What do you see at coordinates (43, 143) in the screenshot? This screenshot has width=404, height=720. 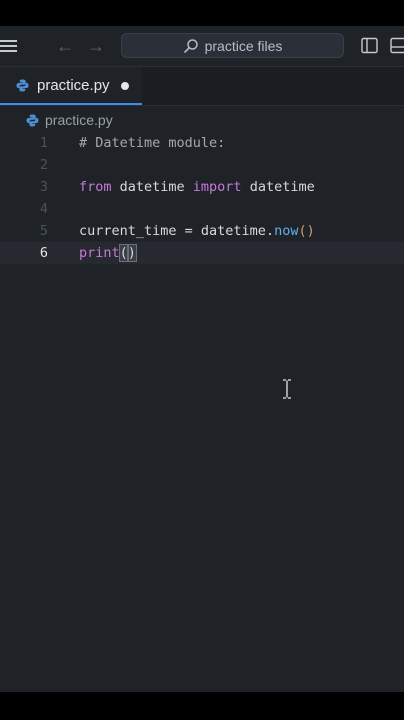 I see `line-number: 1` at bounding box center [43, 143].